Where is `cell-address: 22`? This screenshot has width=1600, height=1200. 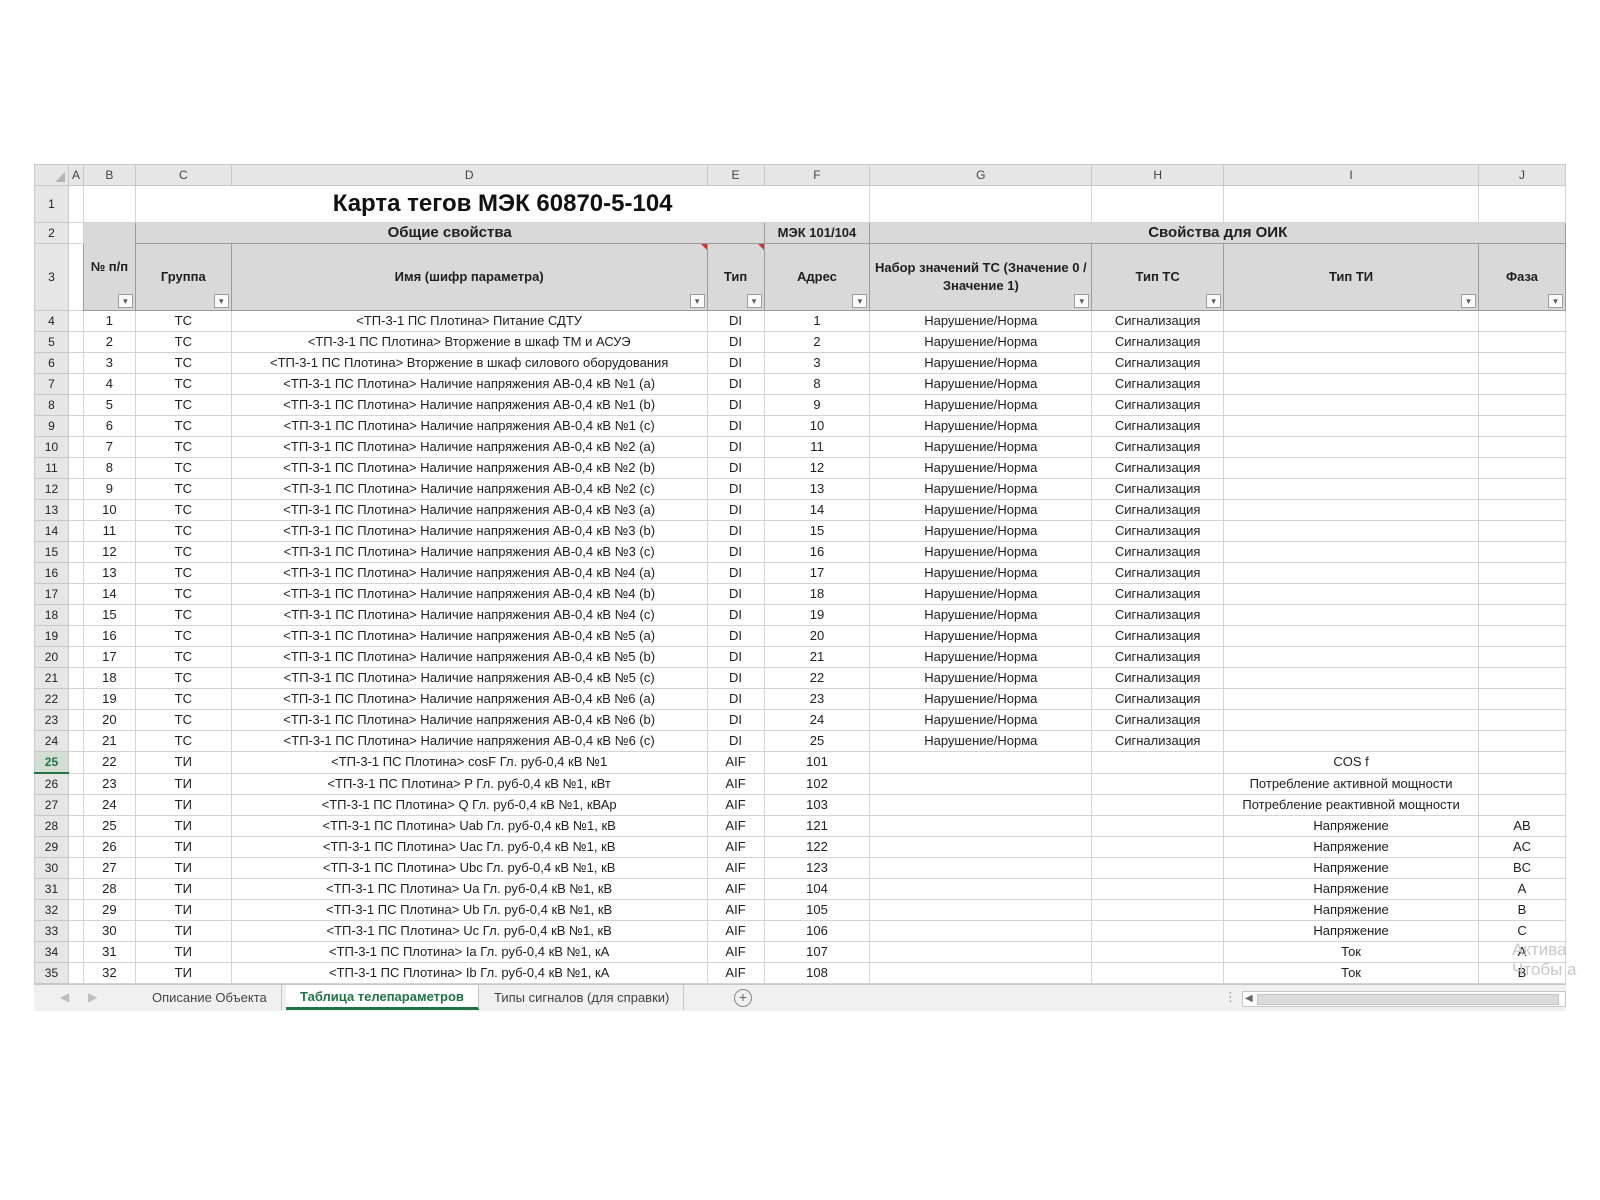
cell-address: 22 is located at coordinates (817, 678).